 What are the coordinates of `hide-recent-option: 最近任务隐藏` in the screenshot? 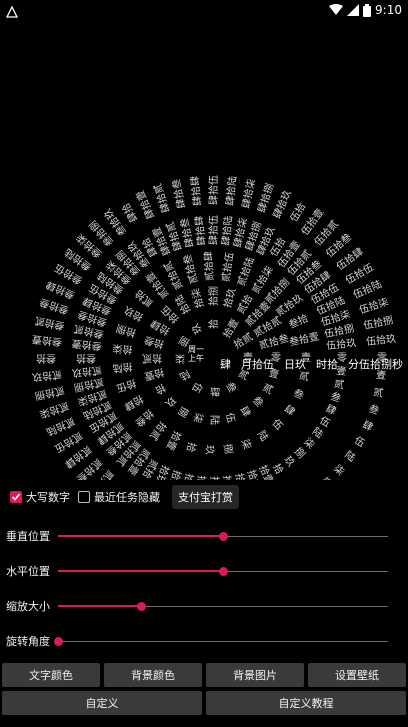 It's located at (119, 497).